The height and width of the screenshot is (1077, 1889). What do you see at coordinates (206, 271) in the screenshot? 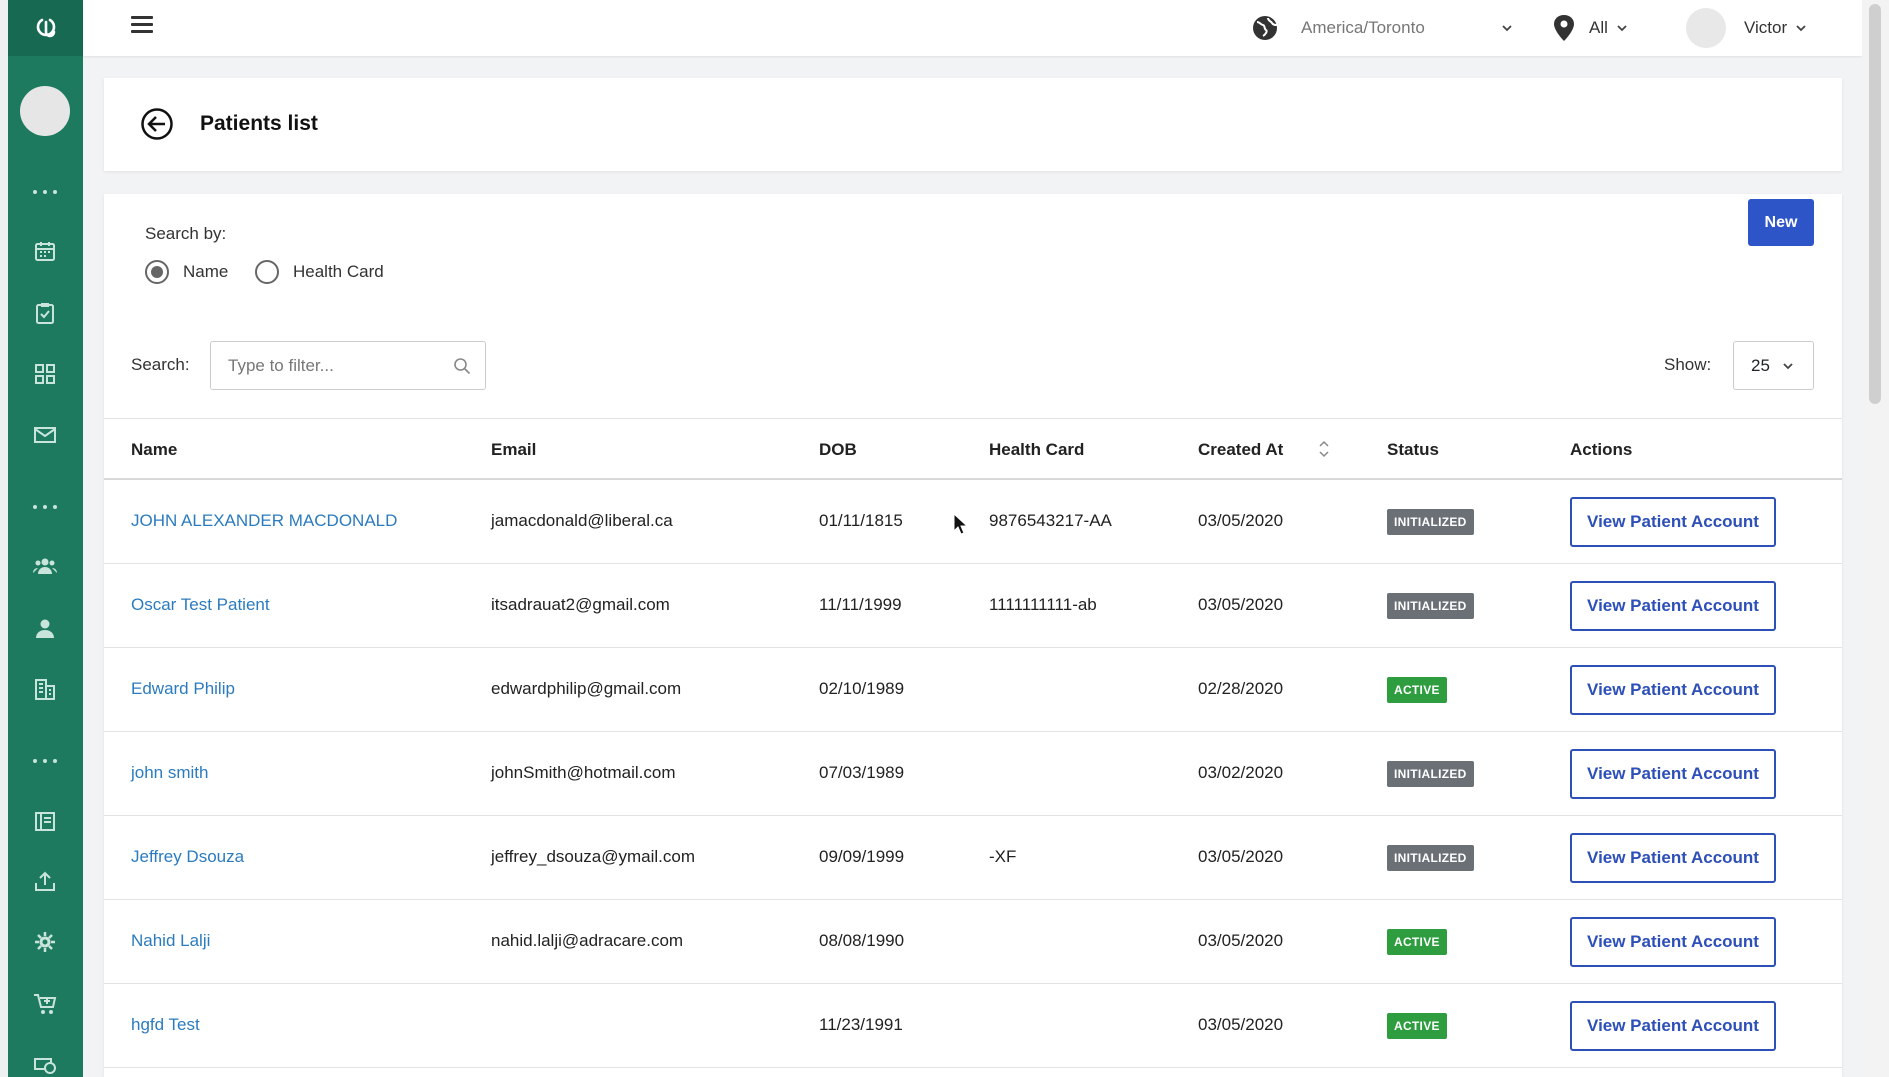
I see `radio-name-label: Name` at bounding box center [206, 271].